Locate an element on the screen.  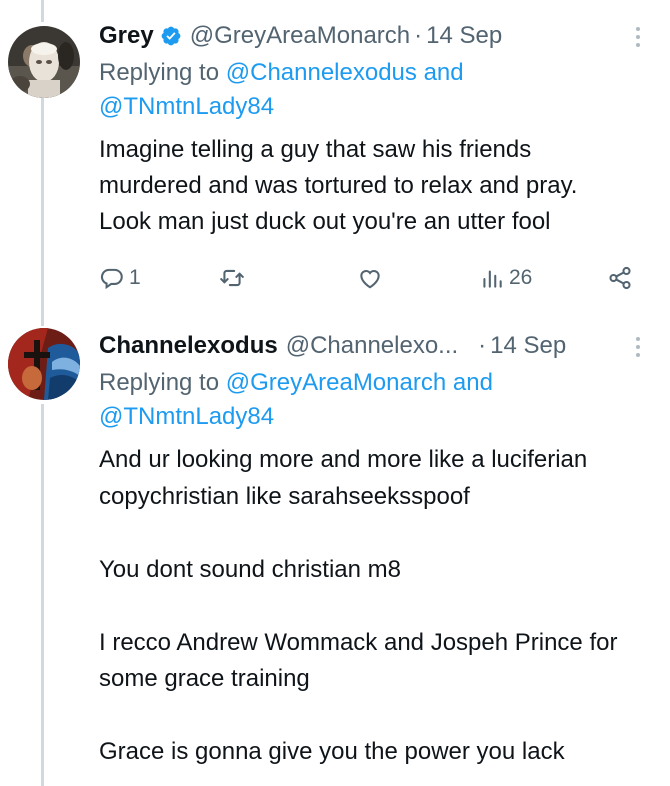
like-button is located at coordinates (370, 278).